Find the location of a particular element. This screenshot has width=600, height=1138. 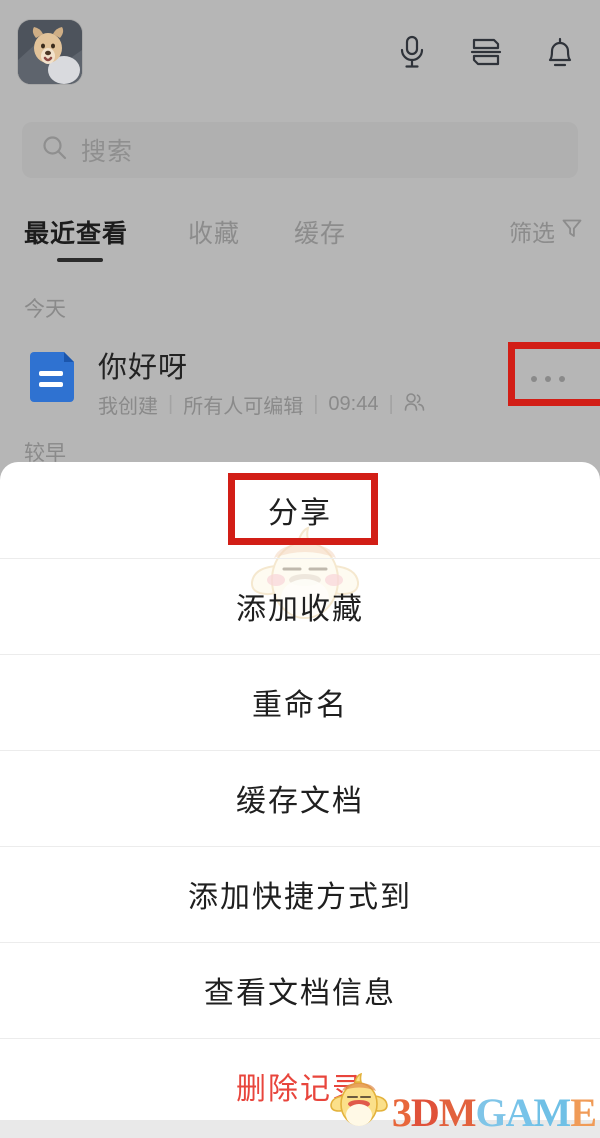

meta-owner: 我创建 is located at coordinates (128, 407).